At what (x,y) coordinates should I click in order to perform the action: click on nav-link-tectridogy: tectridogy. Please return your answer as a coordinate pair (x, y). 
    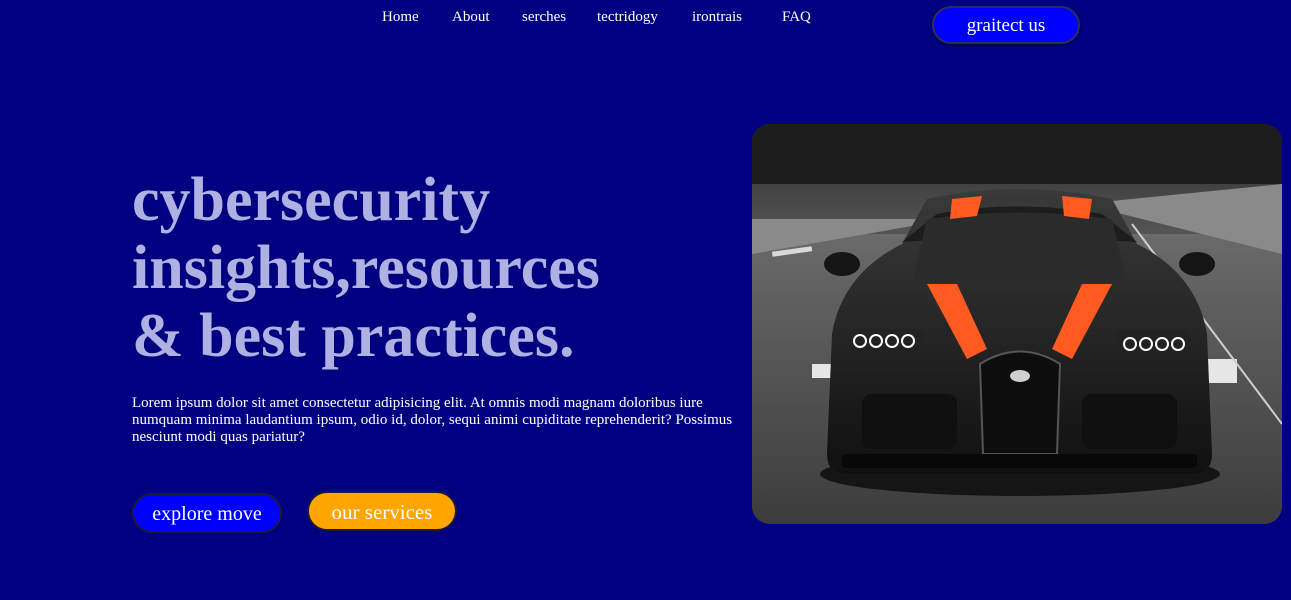
    Looking at the image, I should click on (627, 17).